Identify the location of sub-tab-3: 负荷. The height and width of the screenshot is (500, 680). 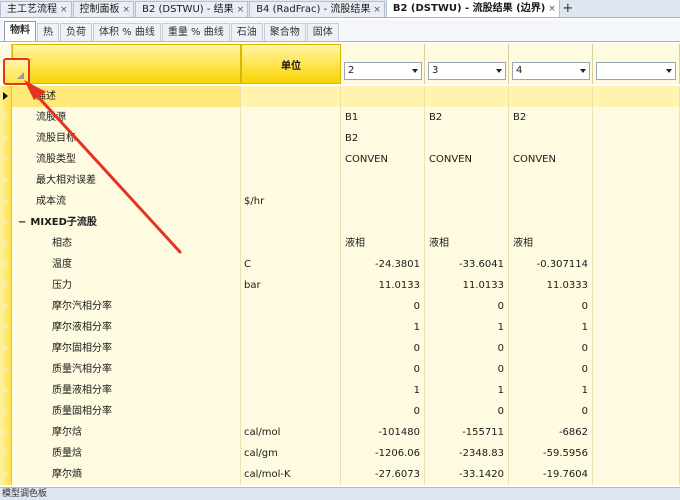
(76, 32).